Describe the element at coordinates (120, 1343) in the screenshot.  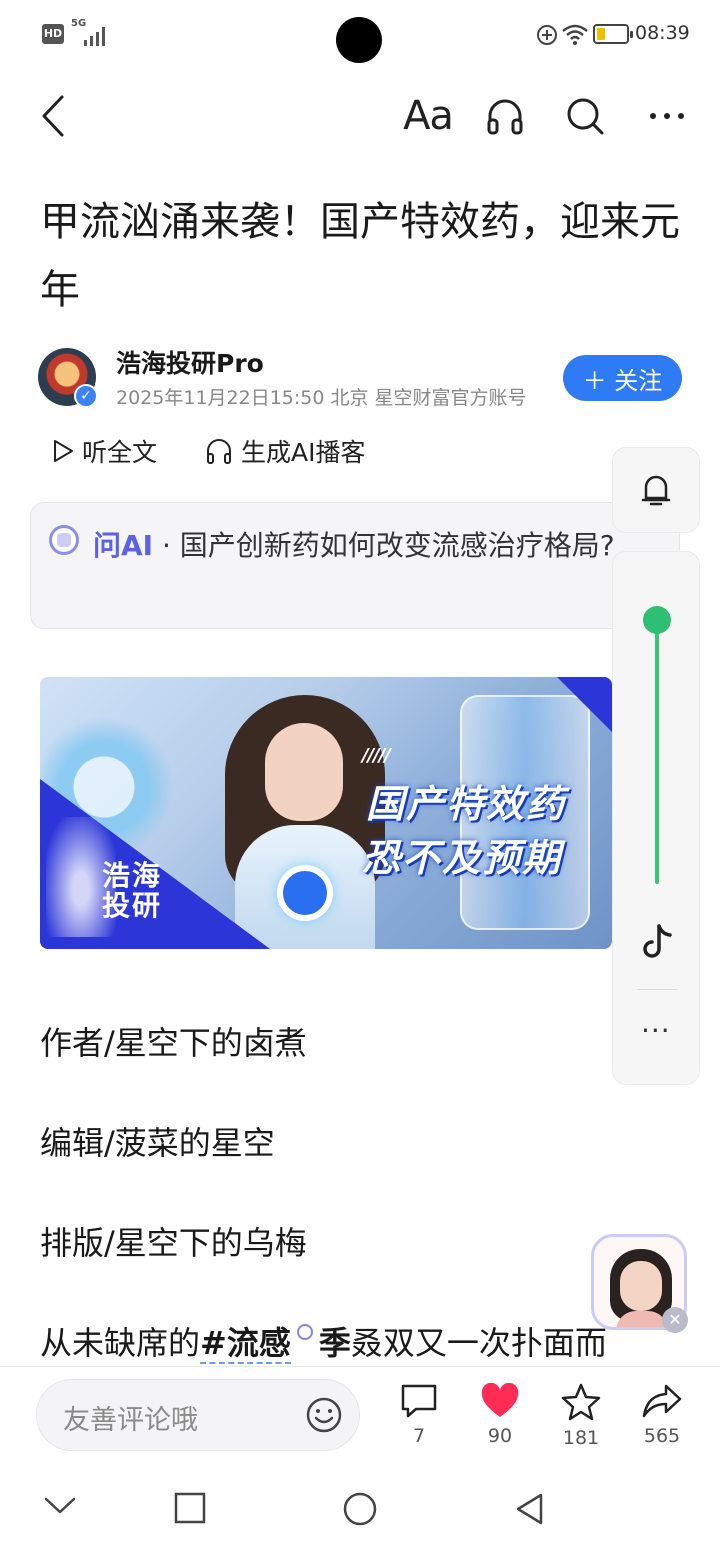
I see `body-prefix: 从未缺席的` at that location.